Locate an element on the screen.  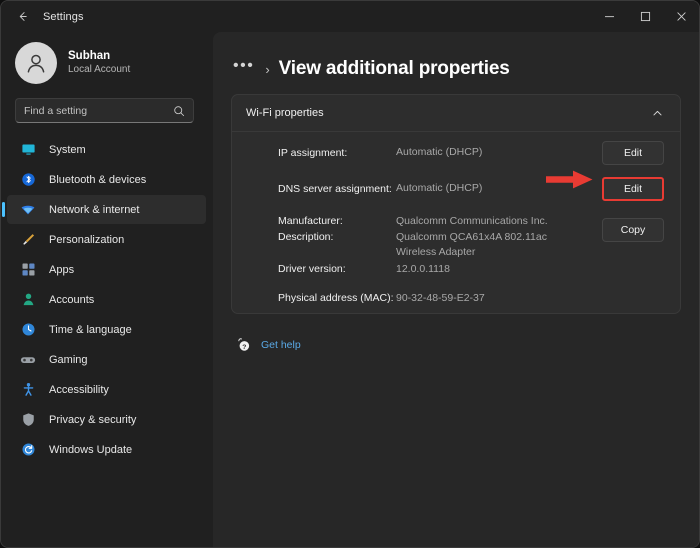
close-icon is located at coordinates (681, 16).